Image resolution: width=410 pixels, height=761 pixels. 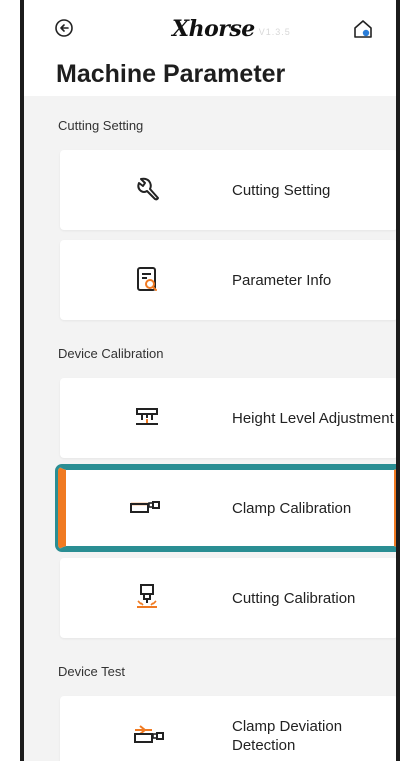 I want to click on clamp-deviation-icon, so click(x=148, y=735).